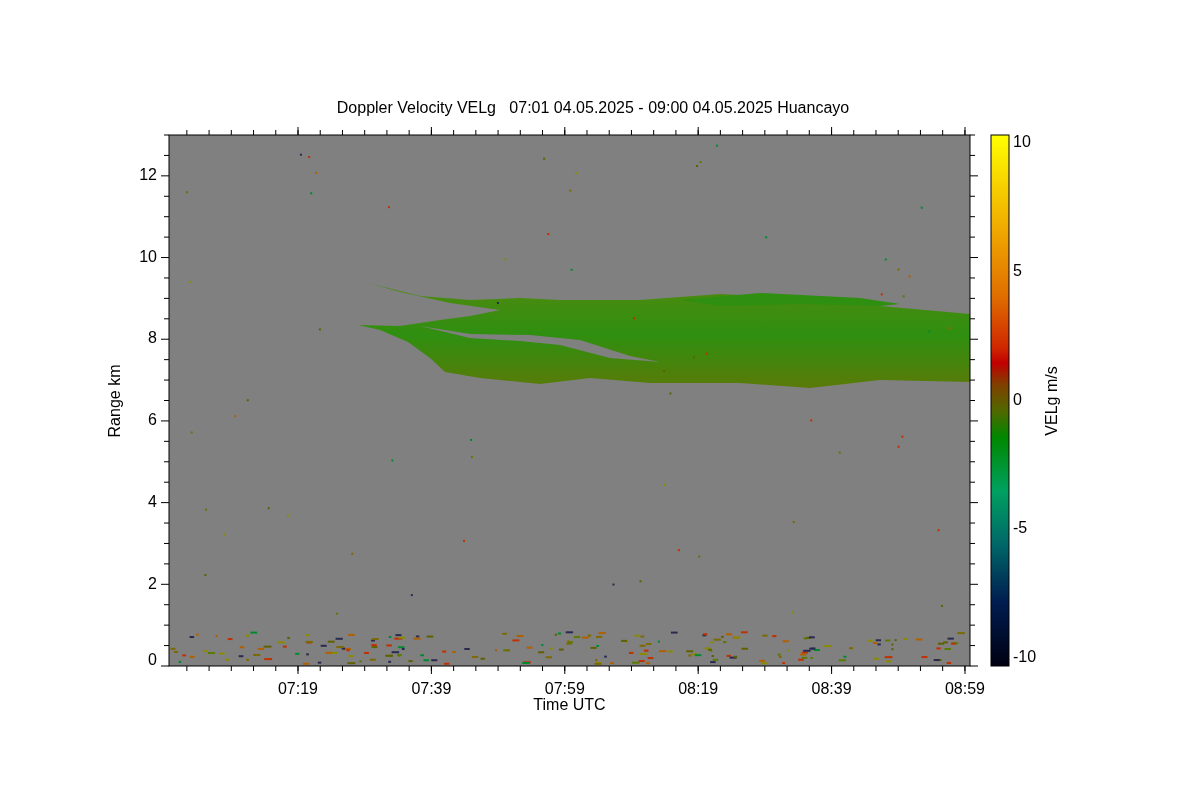  What do you see at coordinates (965, 688) in the screenshot?
I see `x-tick-label: 08:59` at bounding box center [965, 688].